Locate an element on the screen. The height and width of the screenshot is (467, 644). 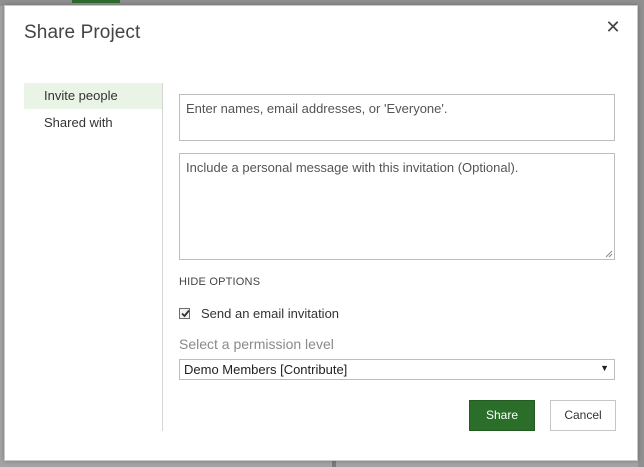
checkmark-icon is located at coordinates (185, 313).